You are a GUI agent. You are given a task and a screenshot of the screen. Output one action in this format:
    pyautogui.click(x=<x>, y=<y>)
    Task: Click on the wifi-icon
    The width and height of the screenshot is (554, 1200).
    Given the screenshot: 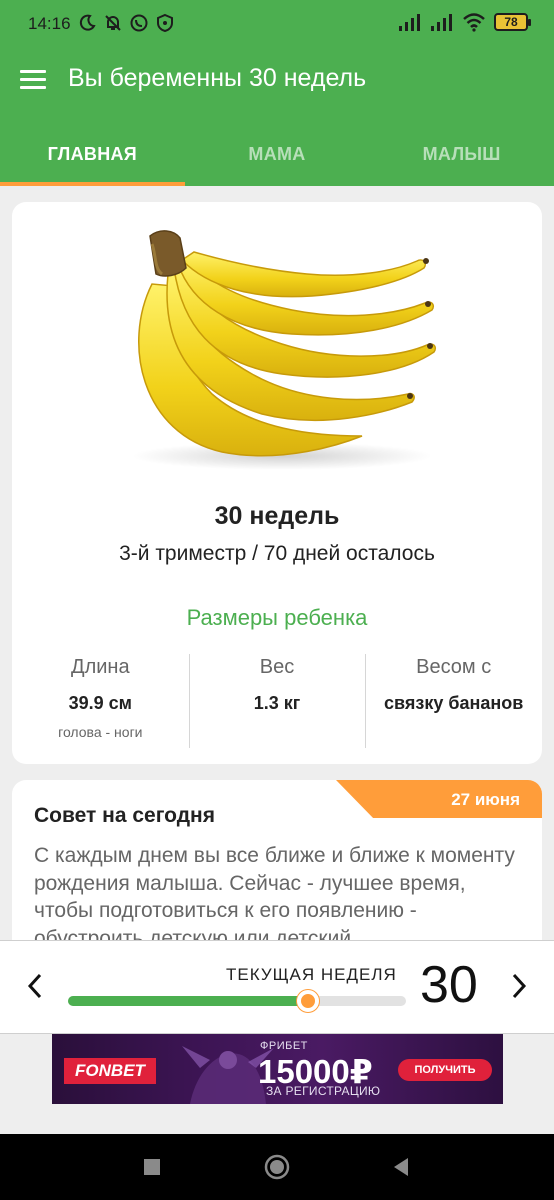 What is the action you would take?
    pyautogui.click(x=474, y=22)
    